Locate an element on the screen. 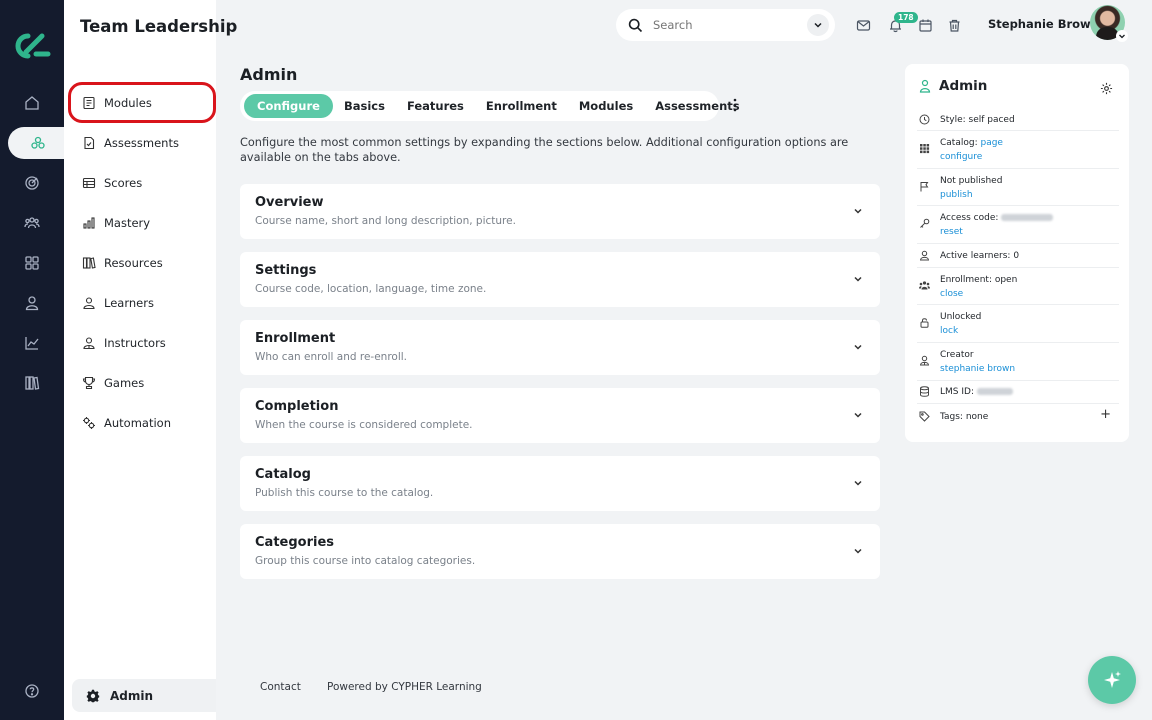  tab-basics: Basics is located at coordinates (364, 106).